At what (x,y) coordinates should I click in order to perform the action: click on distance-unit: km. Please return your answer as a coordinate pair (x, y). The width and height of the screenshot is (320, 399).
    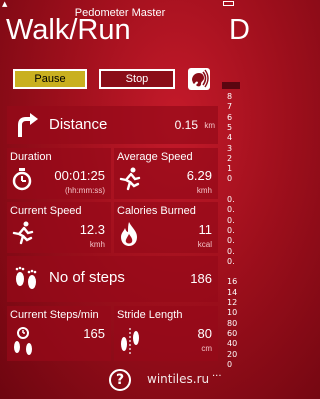
    Looking at the image, I should click on (209, 125).